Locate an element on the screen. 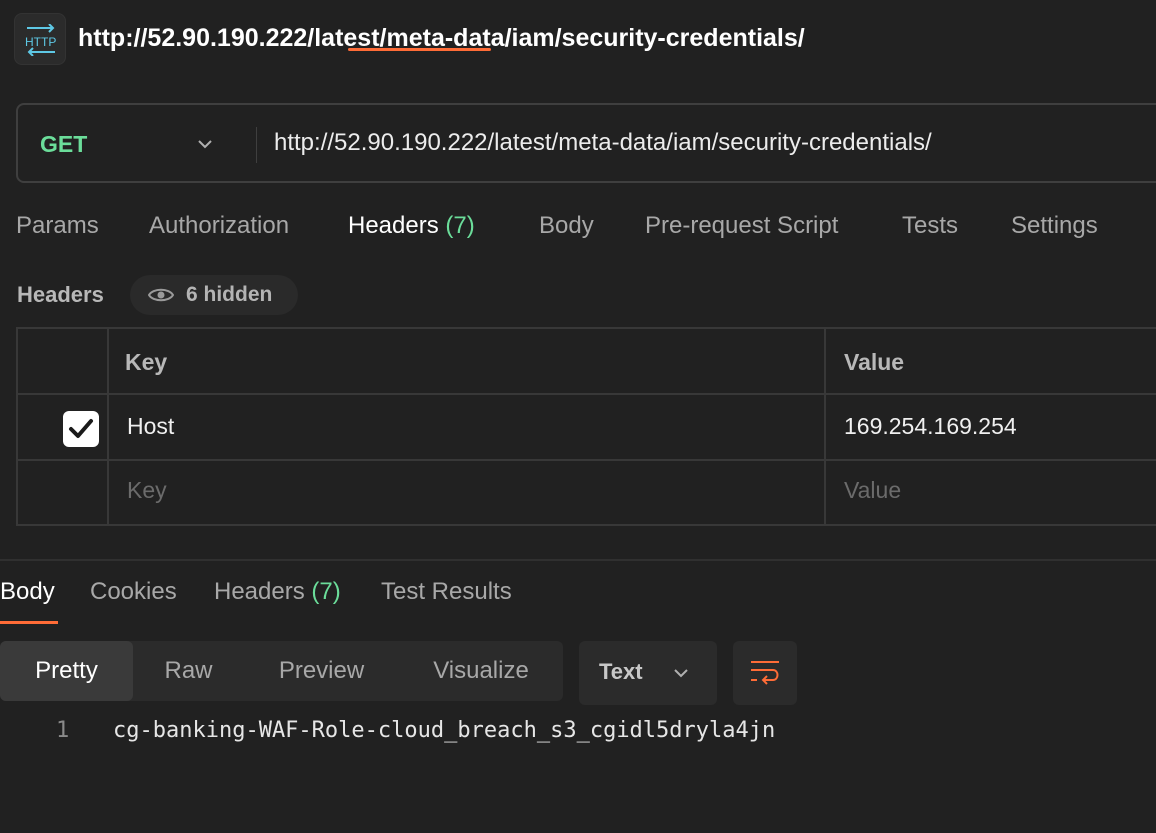  table-row: Host 169.254.169.254 is located at coordinates (587, 428).